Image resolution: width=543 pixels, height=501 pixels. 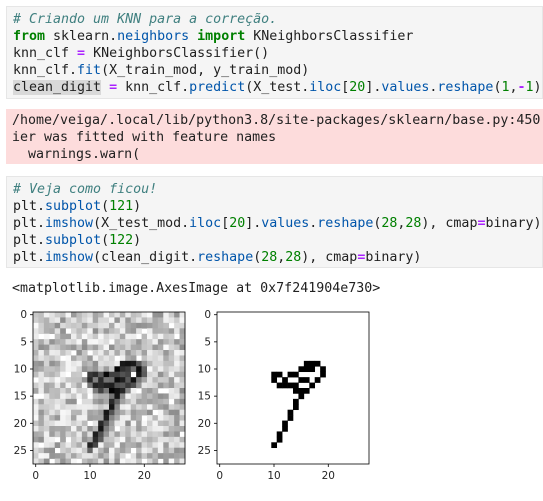 What do you see at coordinates (23, 342) in the screenshot?
I see `y-tick-label: 5` at bounding box center [23, 342].